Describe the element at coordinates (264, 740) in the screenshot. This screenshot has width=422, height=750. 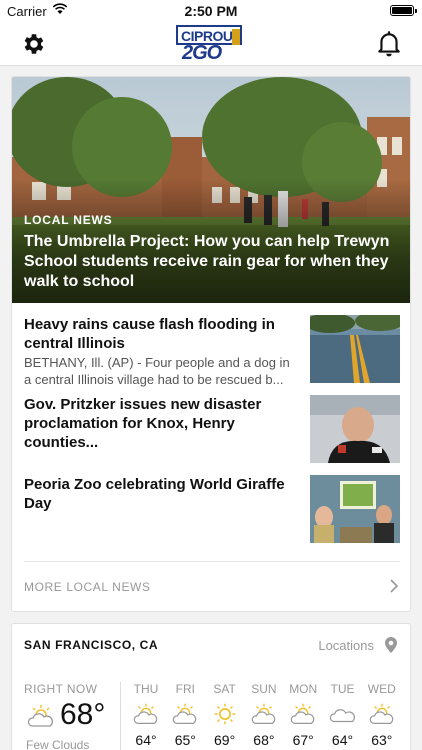
I see `forecast-day-temp: 68°` at that location.